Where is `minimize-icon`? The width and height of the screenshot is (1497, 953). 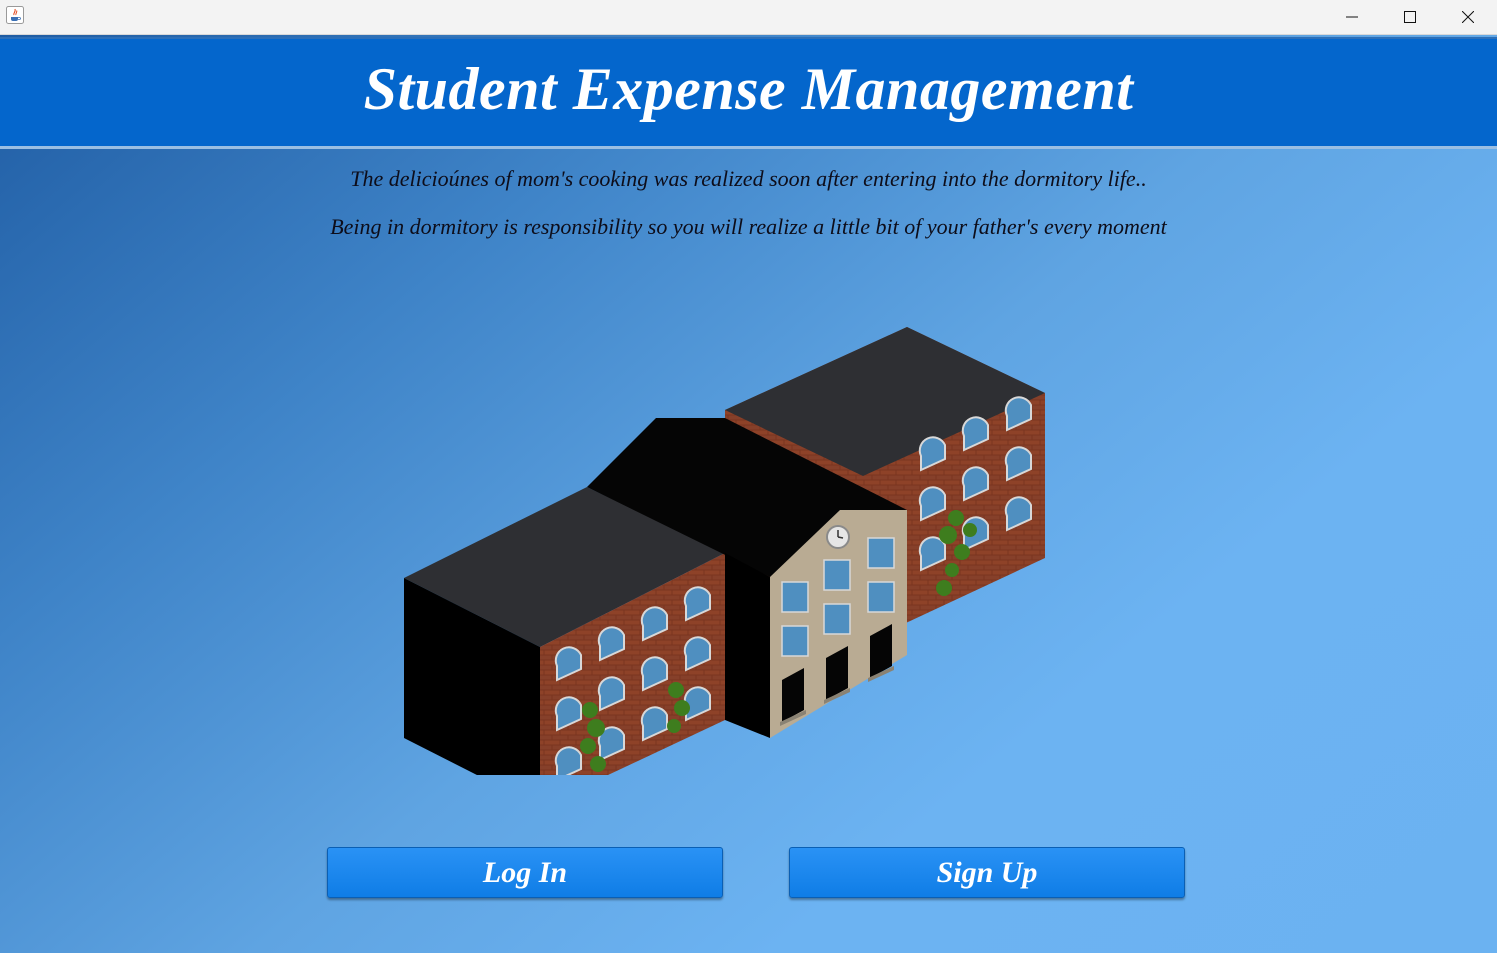
minimize-icon is located at coordinates (1352, 17).